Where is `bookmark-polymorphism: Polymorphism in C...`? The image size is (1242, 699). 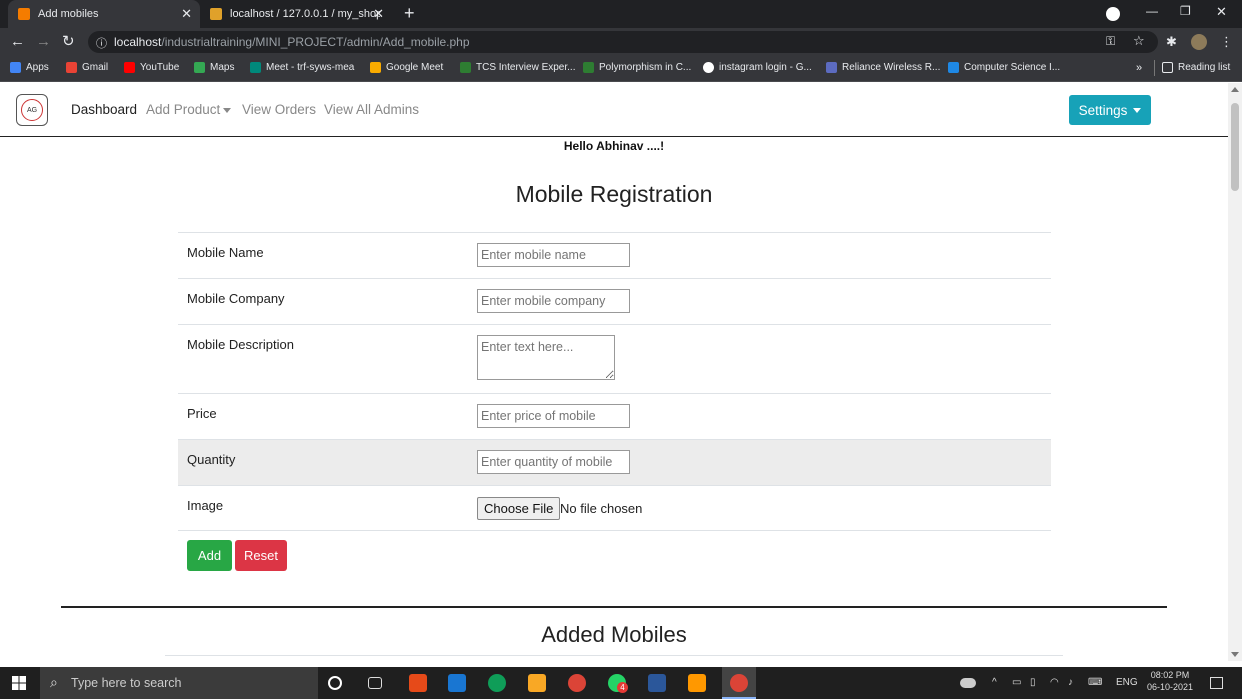
bookmark-polymorphism: Polymorphism in C... is located at coordinates (637, 67).